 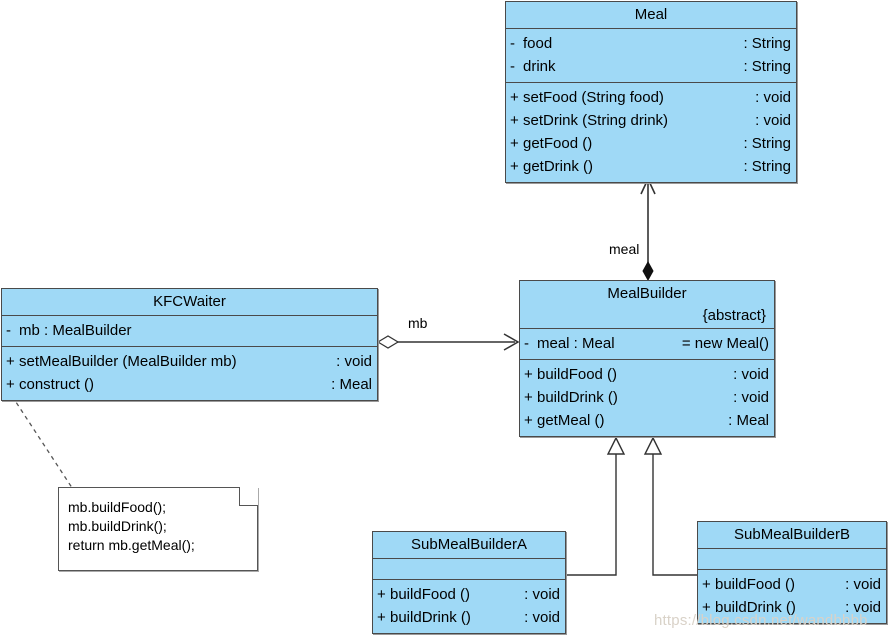 I want to click on class-attributes-kfcwaiter: - mb : MealBuilder, so click(x=189, y=330).